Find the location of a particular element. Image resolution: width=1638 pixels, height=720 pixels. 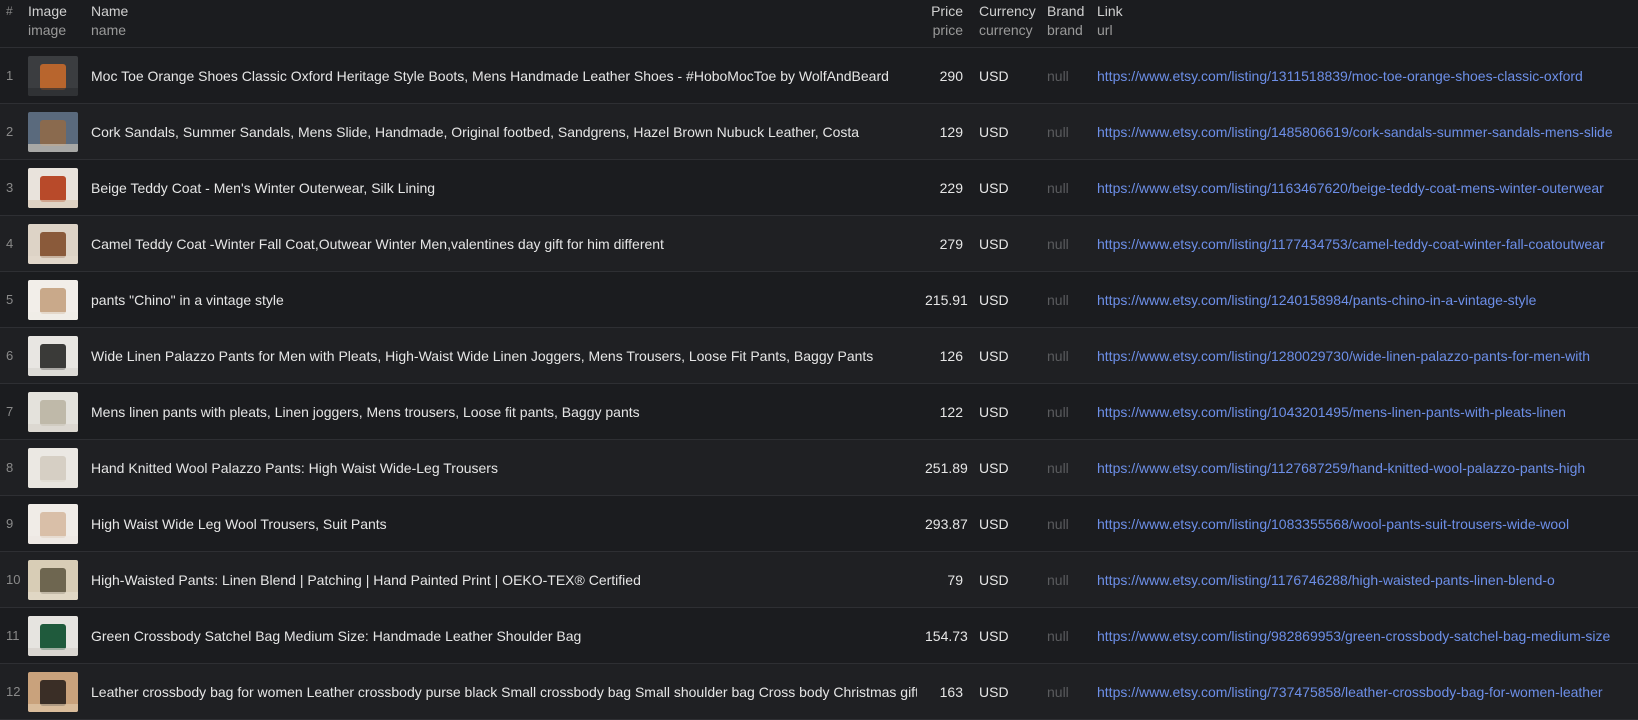

price-cell: 229 is located at coordinates (944, 187).